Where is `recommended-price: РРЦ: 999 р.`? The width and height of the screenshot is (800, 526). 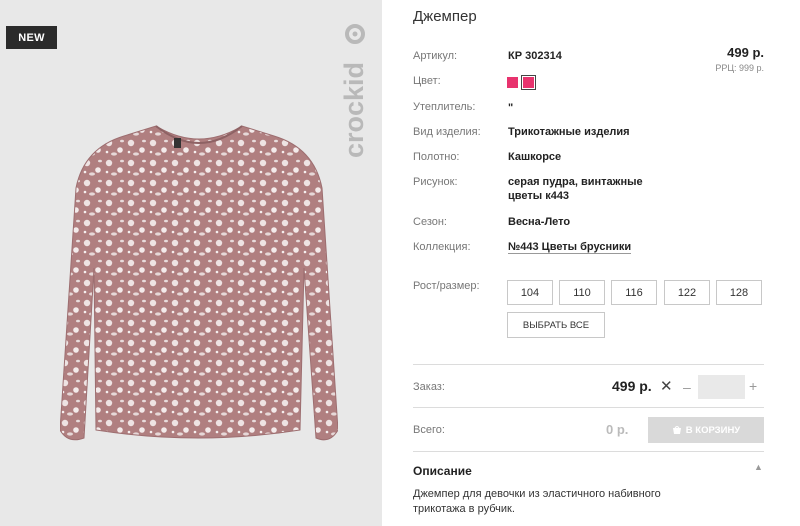
recommended-price: РРЦ: 999 р. is located at coordinates (739, 68).